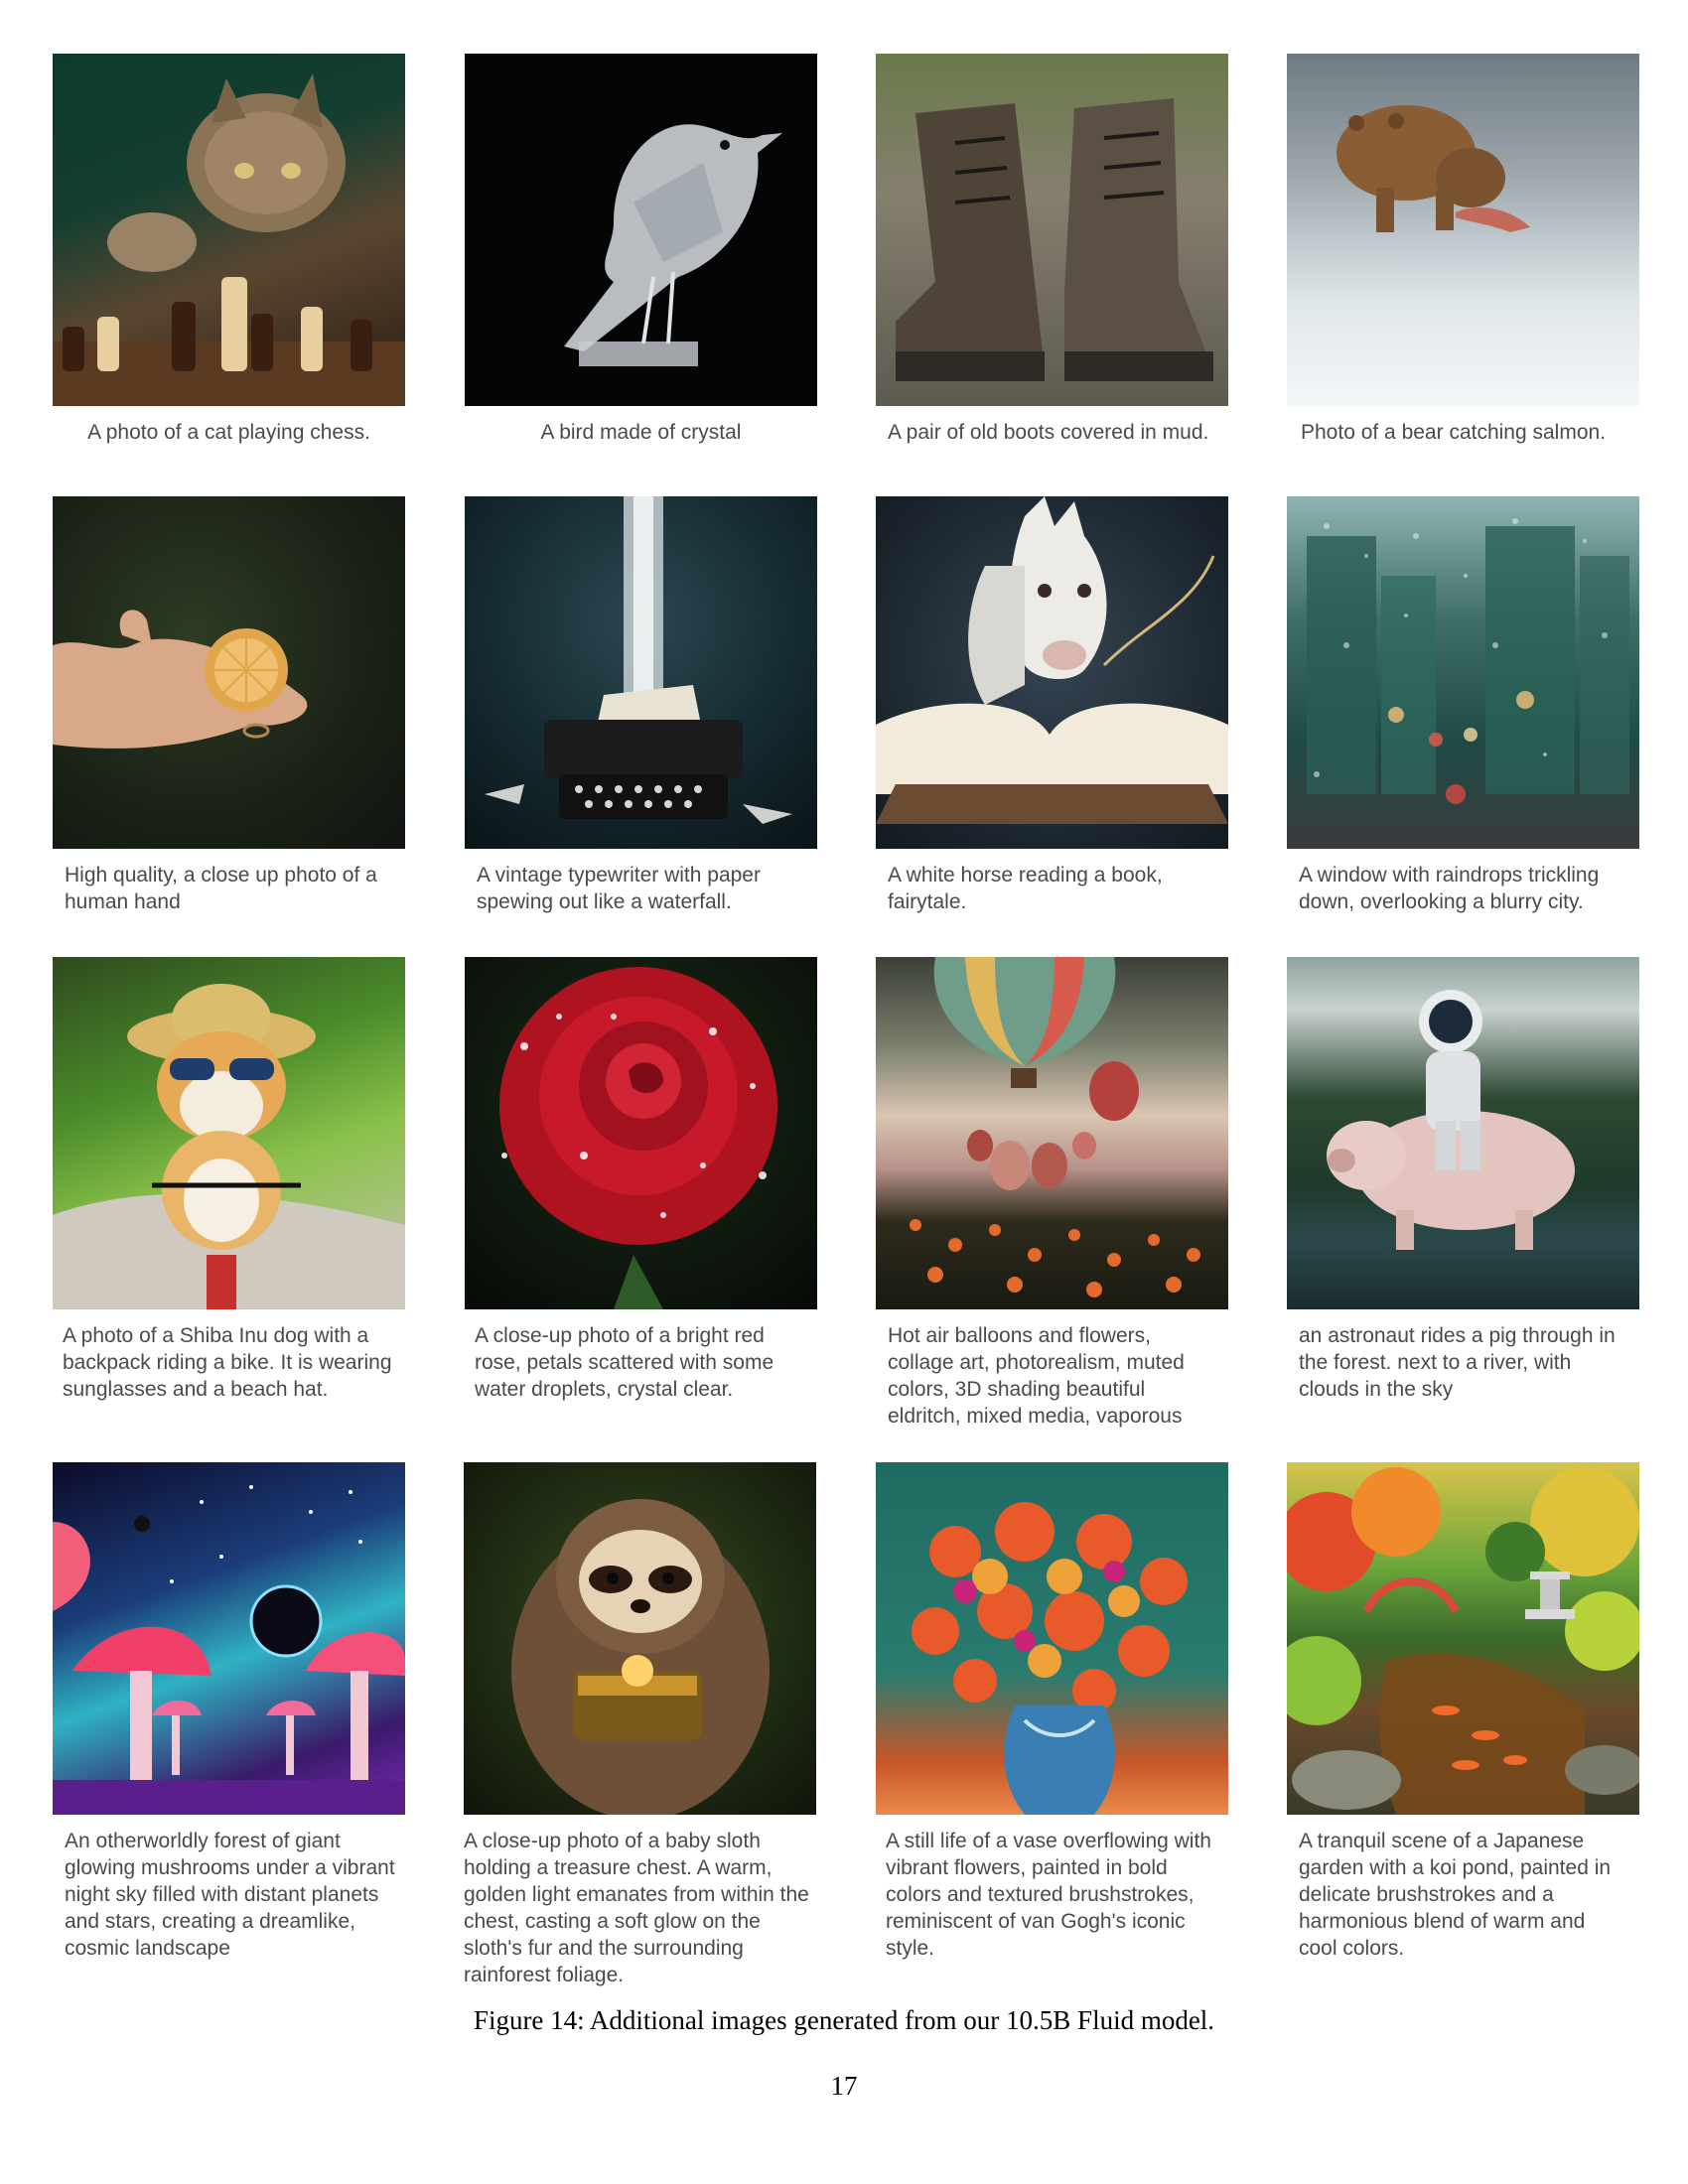 Image resolution: width=1688 pixels, height=2184 pixels. I want to click on image-caption: A white horse reading a book, fairytale., so click(1025, 888).